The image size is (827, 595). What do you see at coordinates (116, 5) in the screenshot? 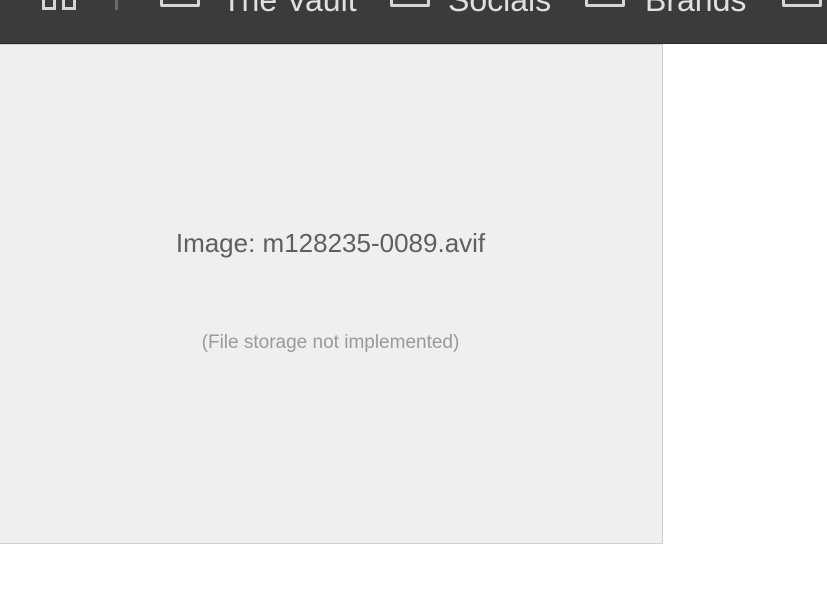
I see `toolbar-divider` at bounding box center [116, 5].